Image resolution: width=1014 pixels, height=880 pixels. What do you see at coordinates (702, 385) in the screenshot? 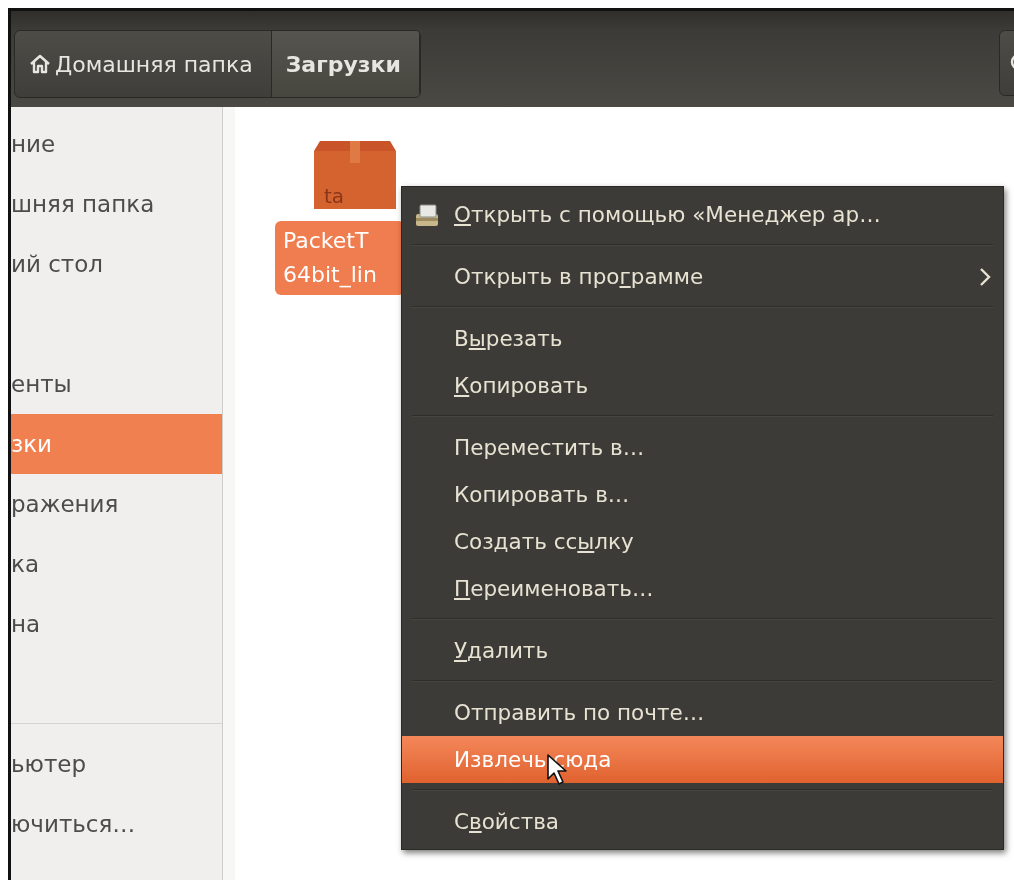
I see `menu-item: Копировать` at bounding box center [702, 385].